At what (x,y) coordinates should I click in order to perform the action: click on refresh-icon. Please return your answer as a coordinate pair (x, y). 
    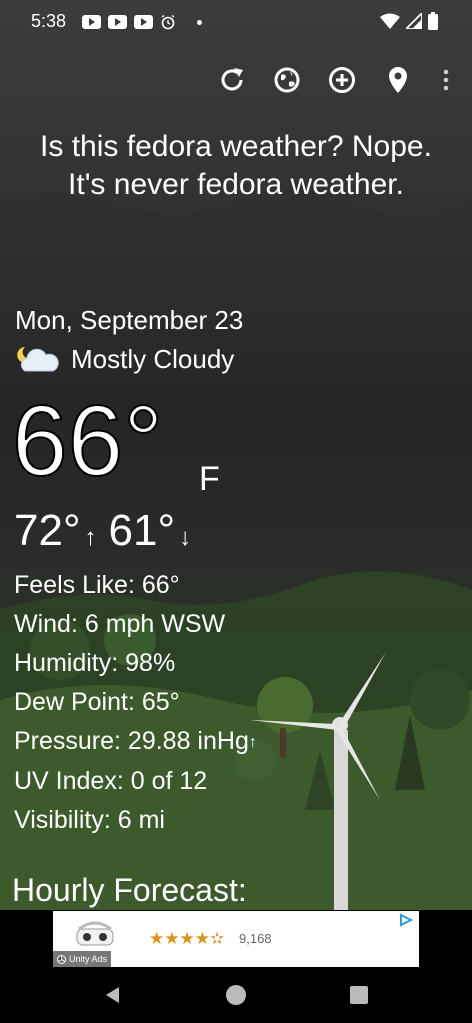
    Looking at the image, I should click on (232, 79).